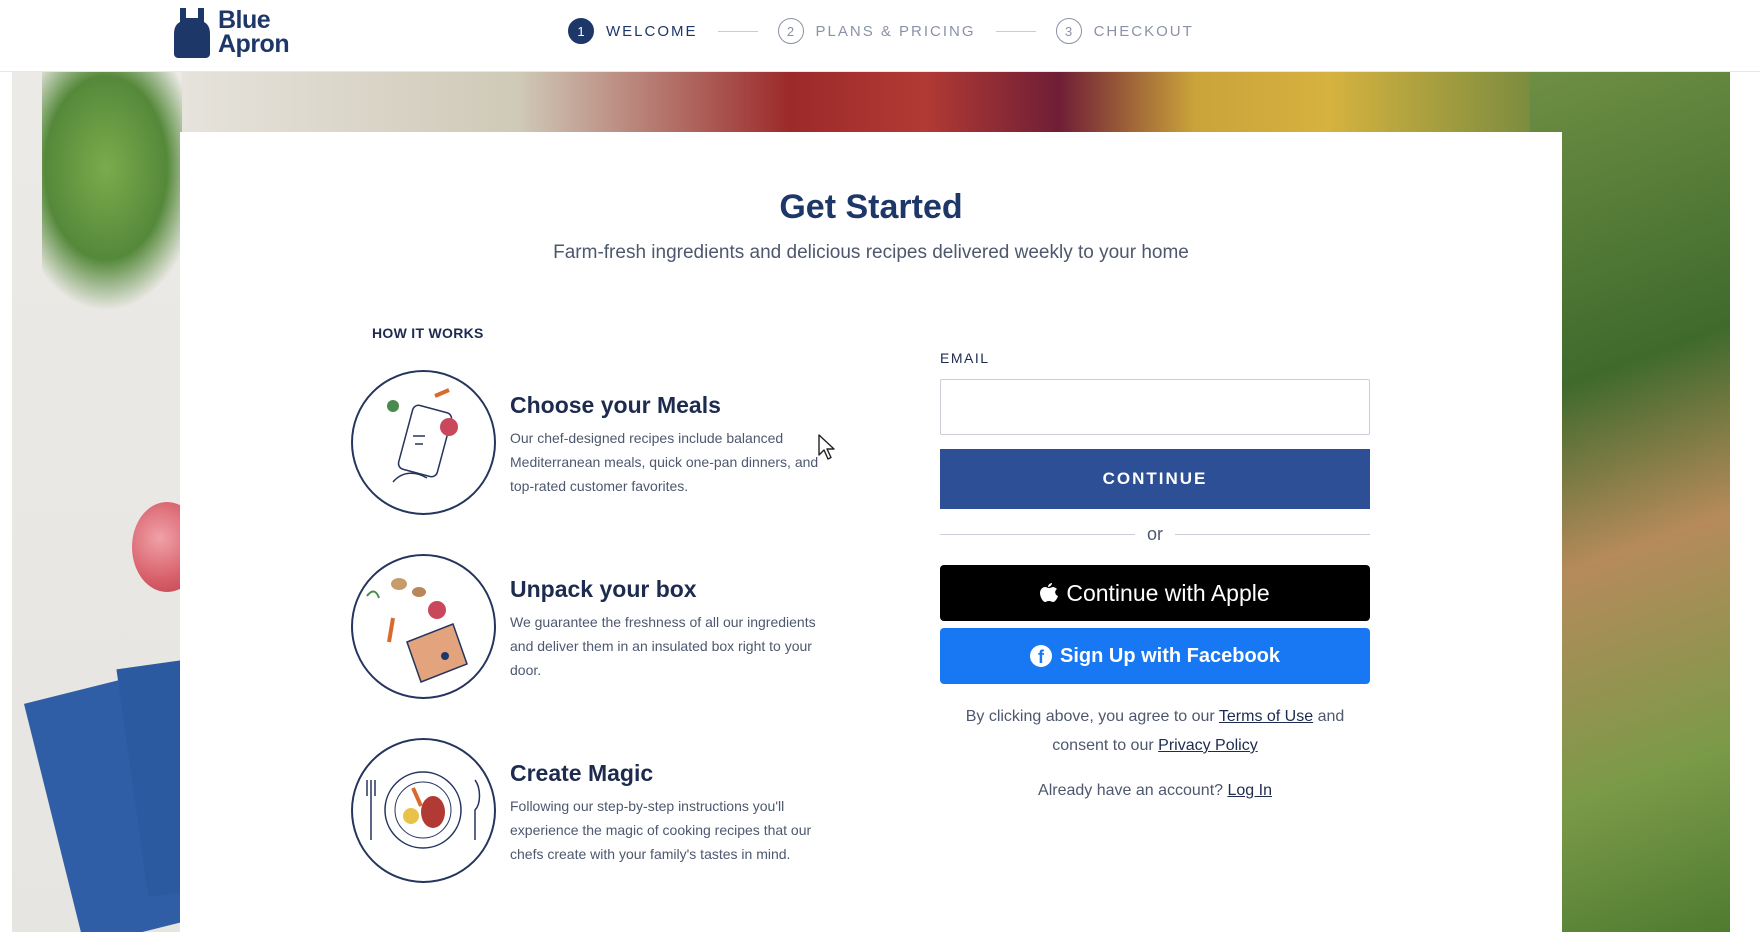  I want to click on step-number-3: 3, so click(1068, 31).